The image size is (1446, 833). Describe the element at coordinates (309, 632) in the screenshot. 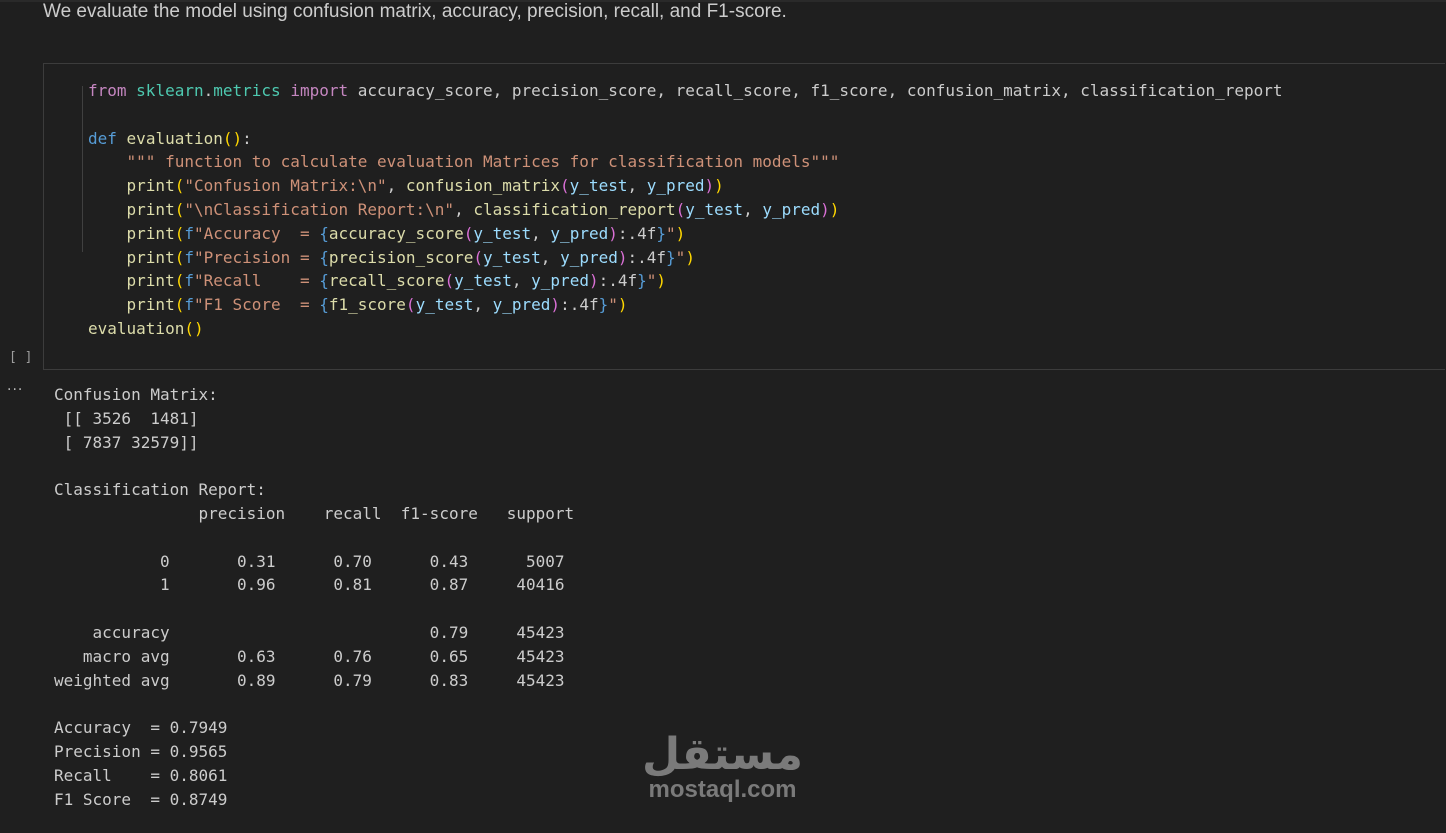

I see `output-line: accuracy 0.79 45423` at that location.